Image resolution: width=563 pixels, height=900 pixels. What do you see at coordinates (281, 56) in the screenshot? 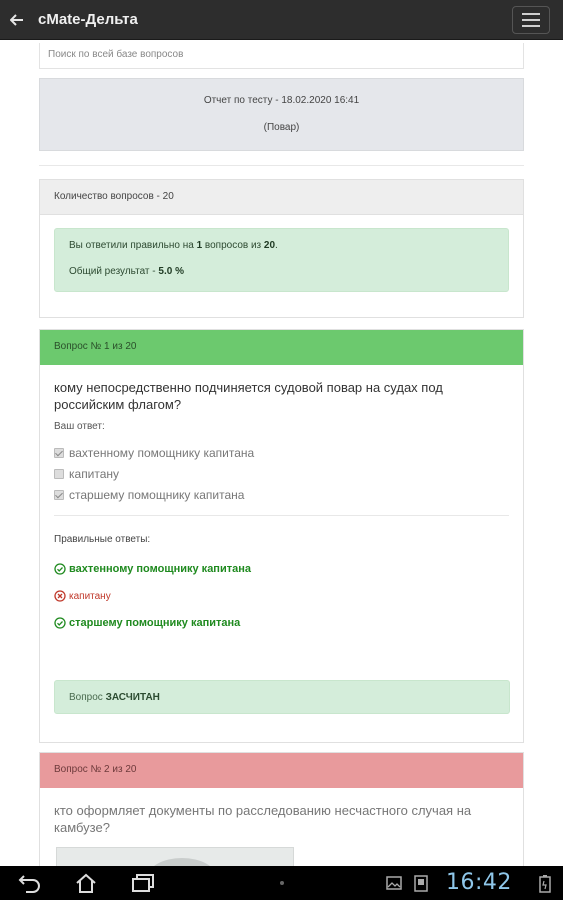
I see `search-input: Поиск по всей базе вопросов` at bounding box center [281, 56].